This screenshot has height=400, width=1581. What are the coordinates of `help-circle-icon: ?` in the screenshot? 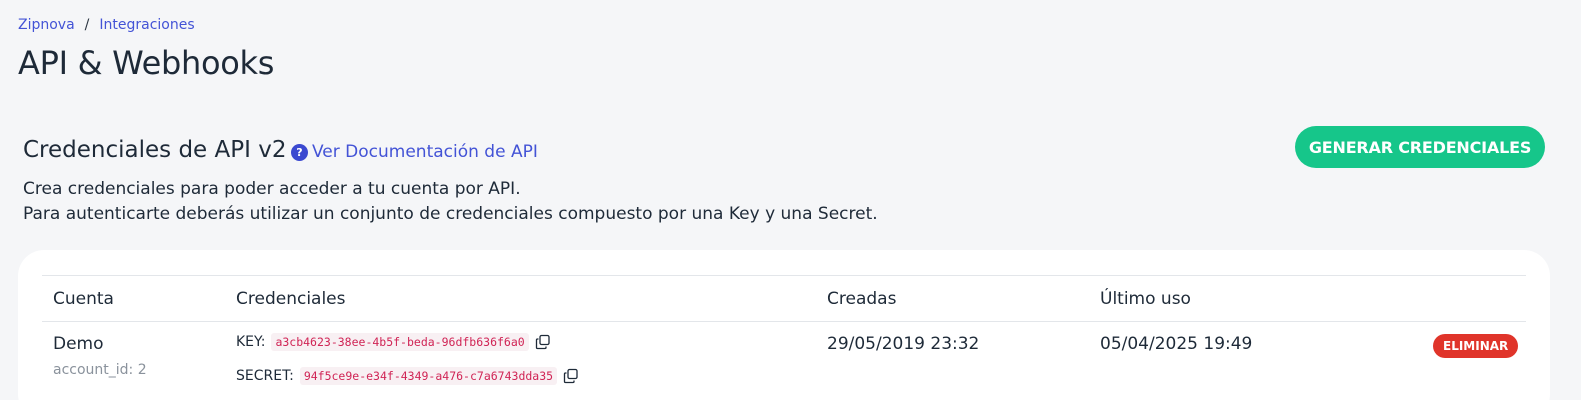 It's located at (299, 152).